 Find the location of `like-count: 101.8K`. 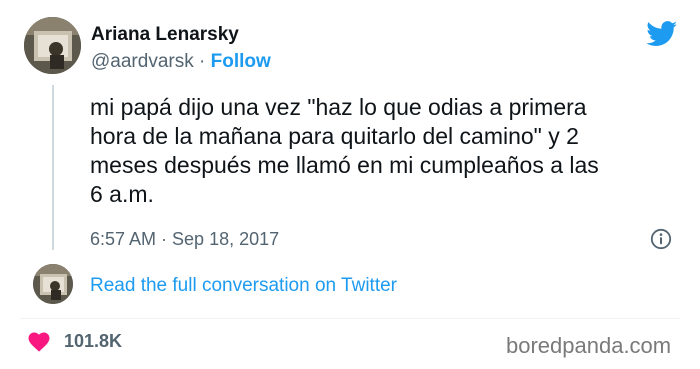

like-count: 101.8K is located at coordinates (93, 341).